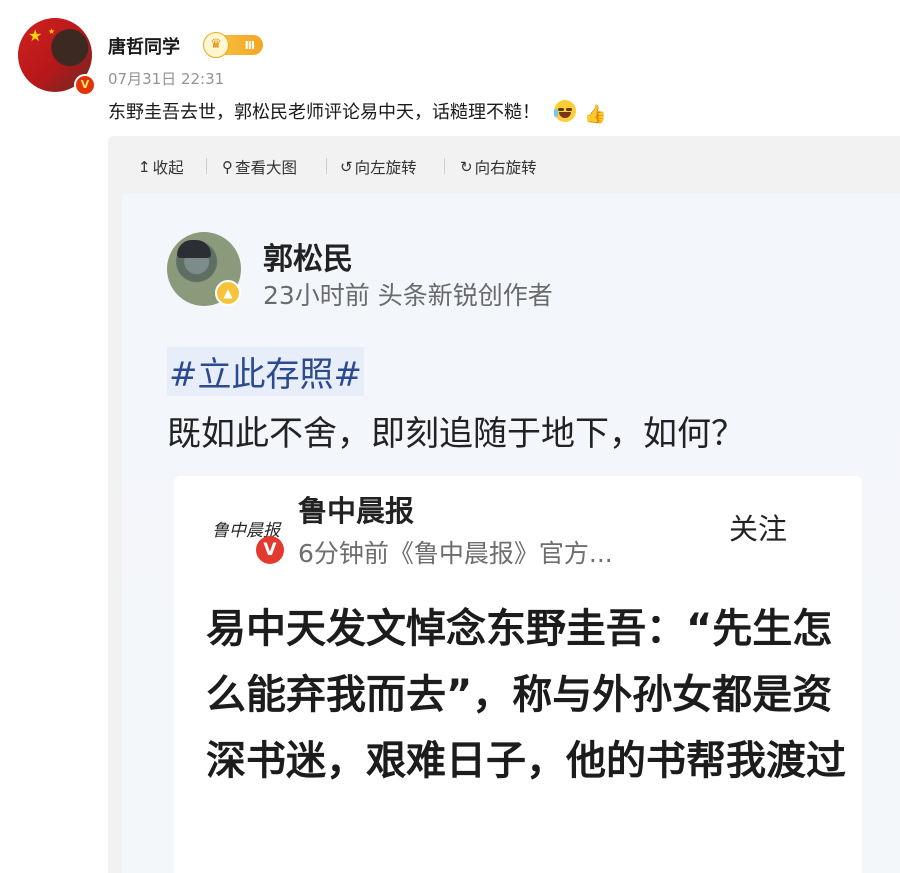  What do you see at coordinates (758, 529) in the screenshot?
I see `follow-button: 关注` at bounding box center [758, 529].